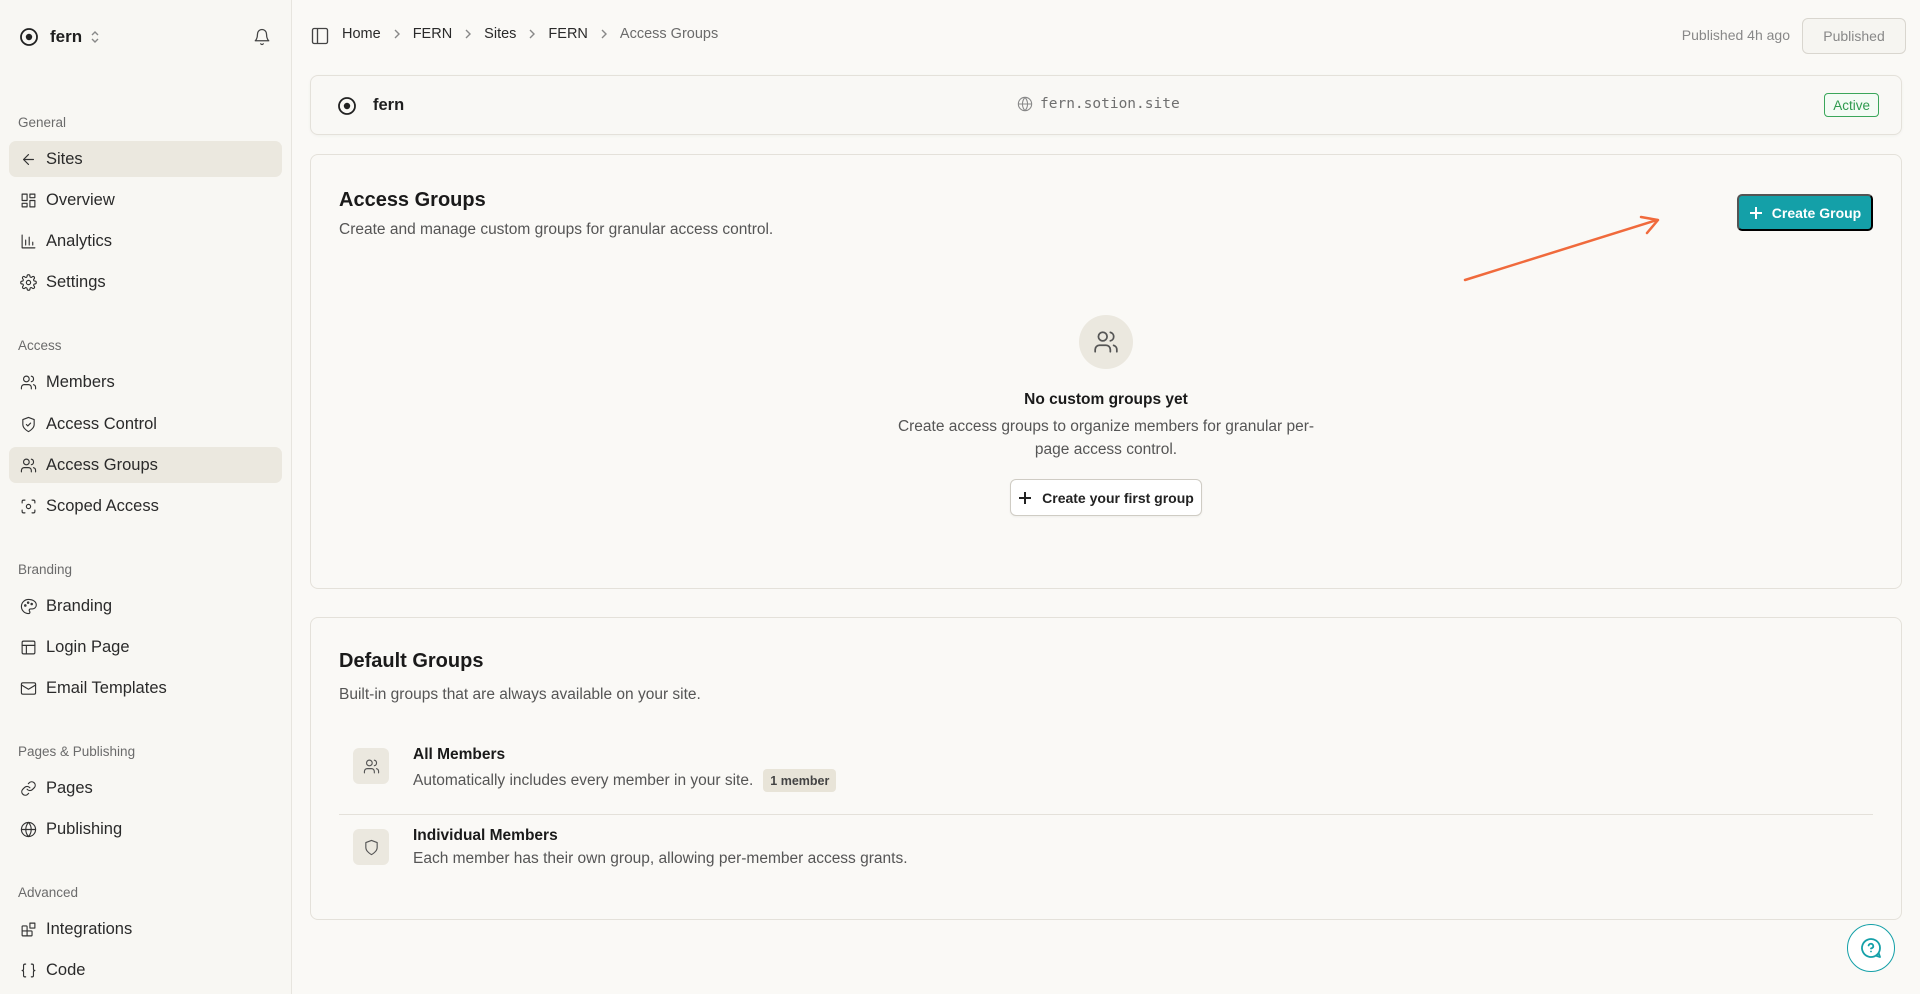  Describe the element at coordinates (485, 835) in the screenshot. I see `group-name: Individual Members` at that location.